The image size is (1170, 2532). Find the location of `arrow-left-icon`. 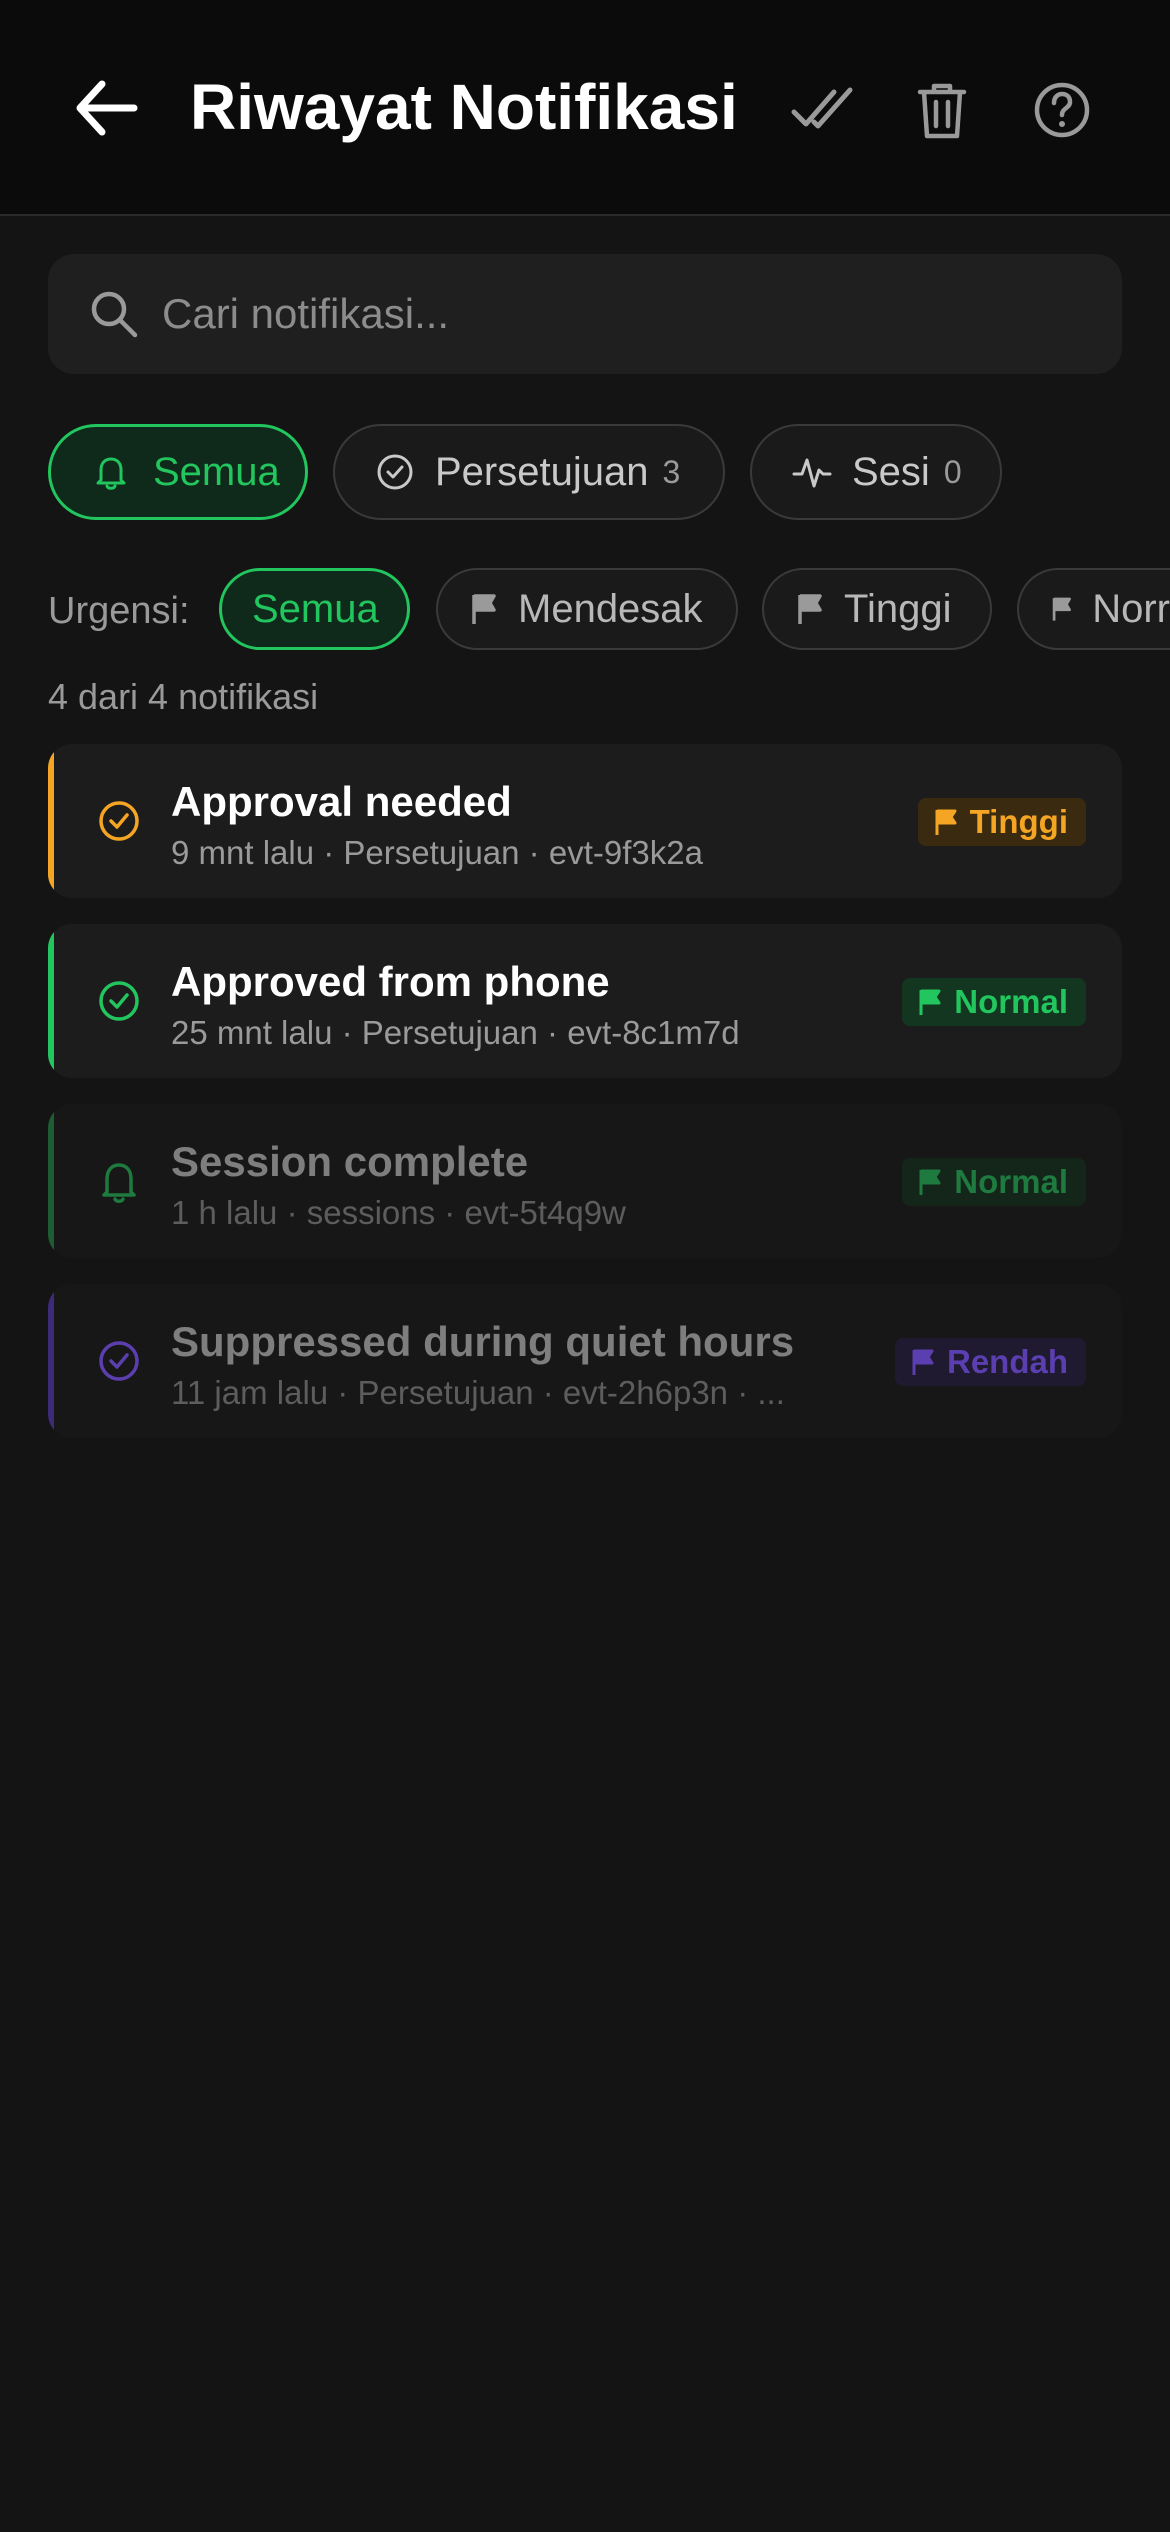

arrow-left-icon is located at coordinates (107, 108).